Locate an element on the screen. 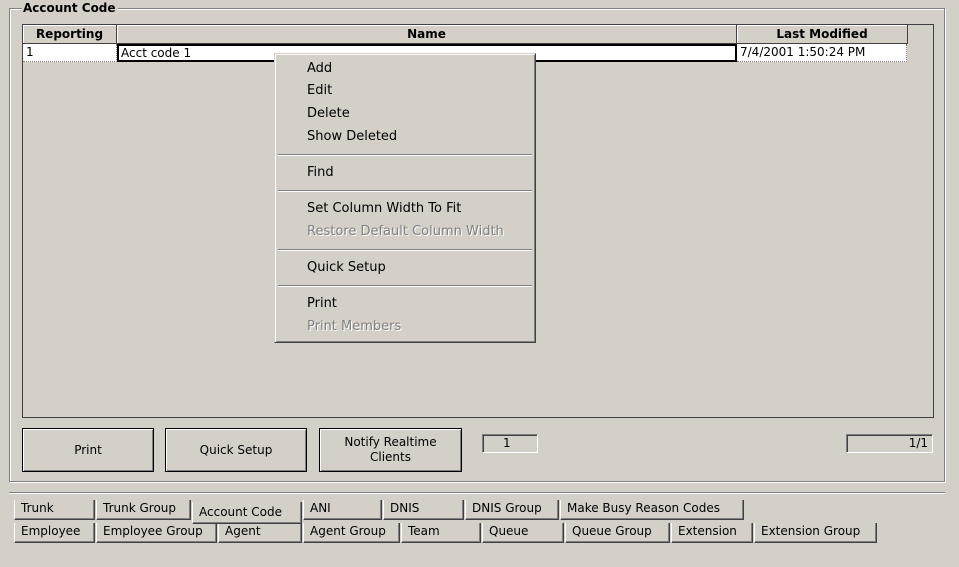 The width and height of the screenshot is (959, 567). notify-realtime-clients-button: Notify Realtime Clients is located at coordinates (390, 450).